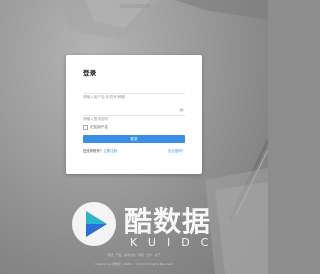 The image size is (320, 274). I want to click on password-input, so click(134, 119).